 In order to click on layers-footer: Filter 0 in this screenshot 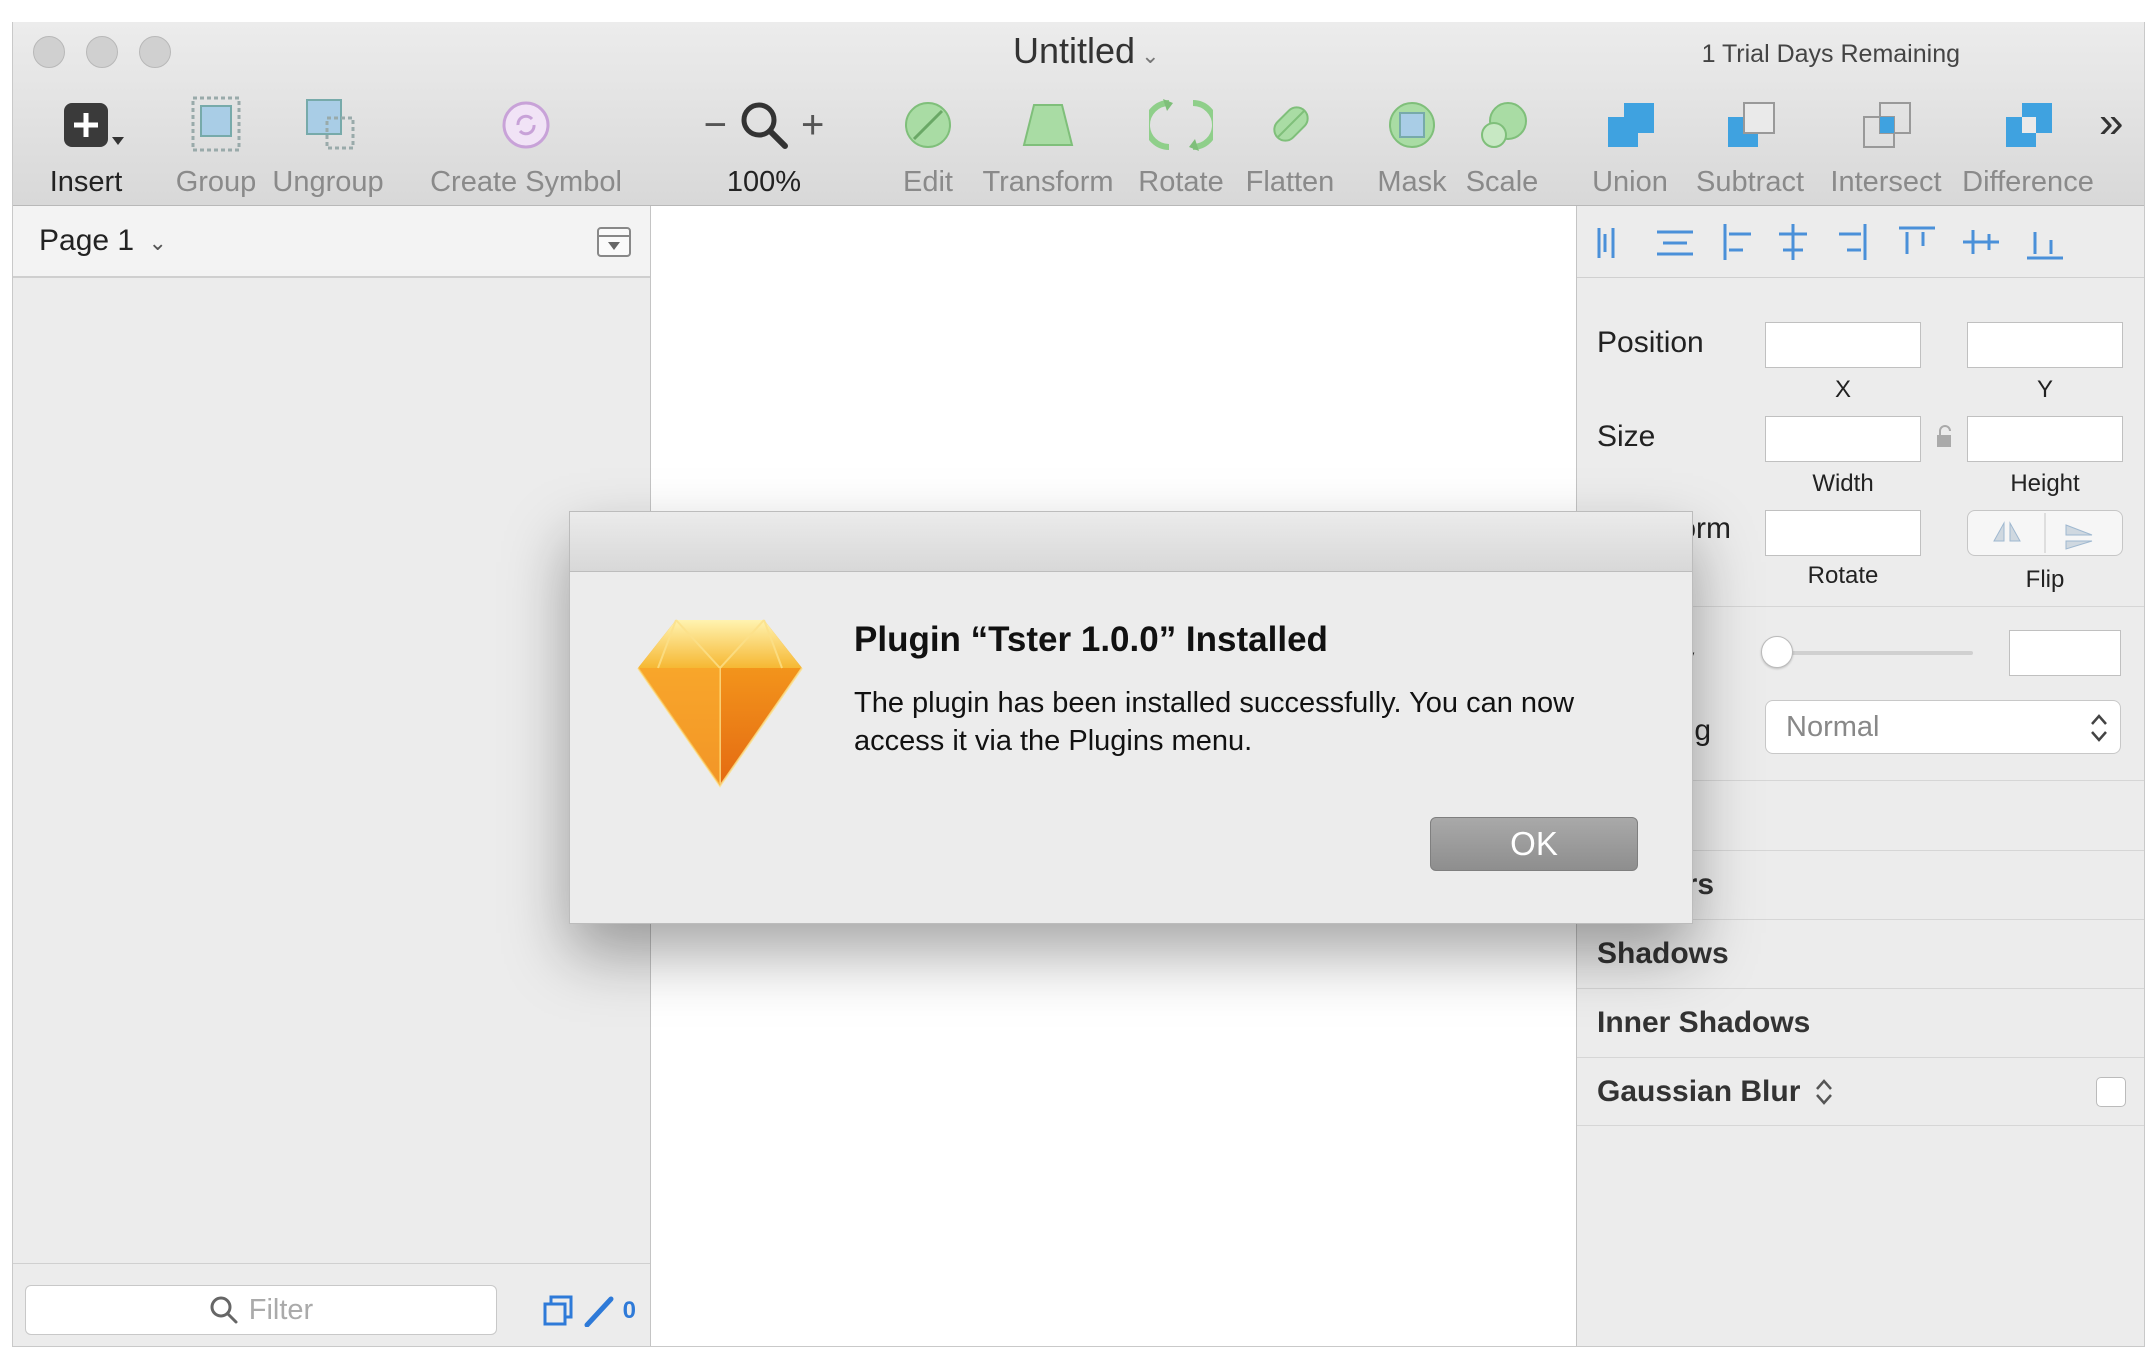, I will do `click(331, 1304)`.